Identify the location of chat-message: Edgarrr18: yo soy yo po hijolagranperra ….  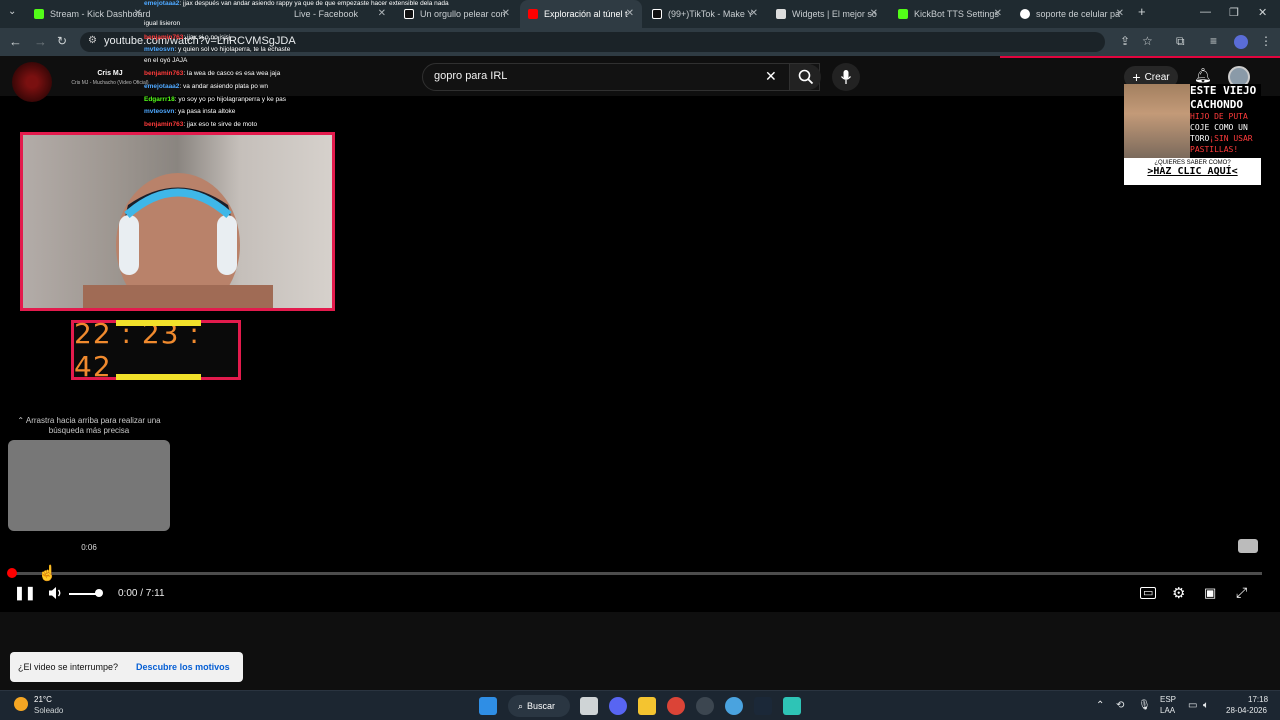
(215, 100).